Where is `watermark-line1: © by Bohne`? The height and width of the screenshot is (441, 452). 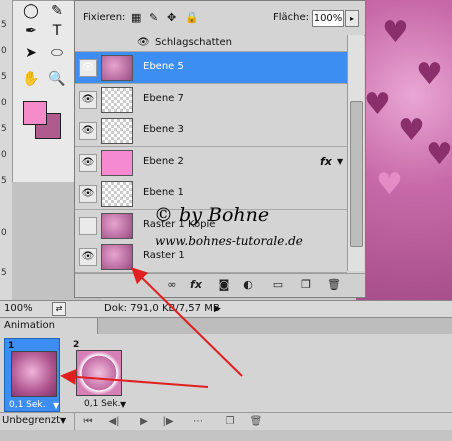 watermark-line1: © by Bohne is located at coordinates (212, 215).